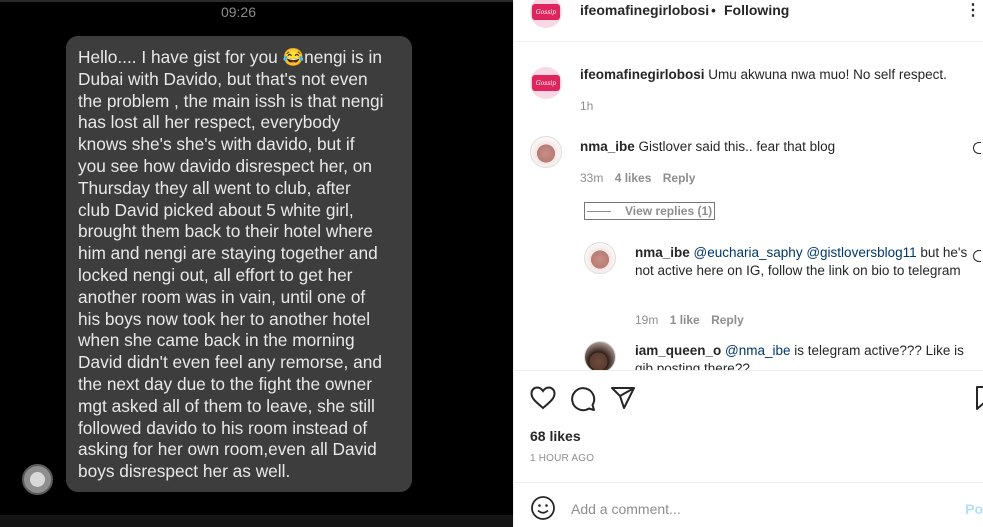  Describe the element at coordinates (861, 252) in the screenshot. I see `mention-link: @gistloversblog11` at that location.